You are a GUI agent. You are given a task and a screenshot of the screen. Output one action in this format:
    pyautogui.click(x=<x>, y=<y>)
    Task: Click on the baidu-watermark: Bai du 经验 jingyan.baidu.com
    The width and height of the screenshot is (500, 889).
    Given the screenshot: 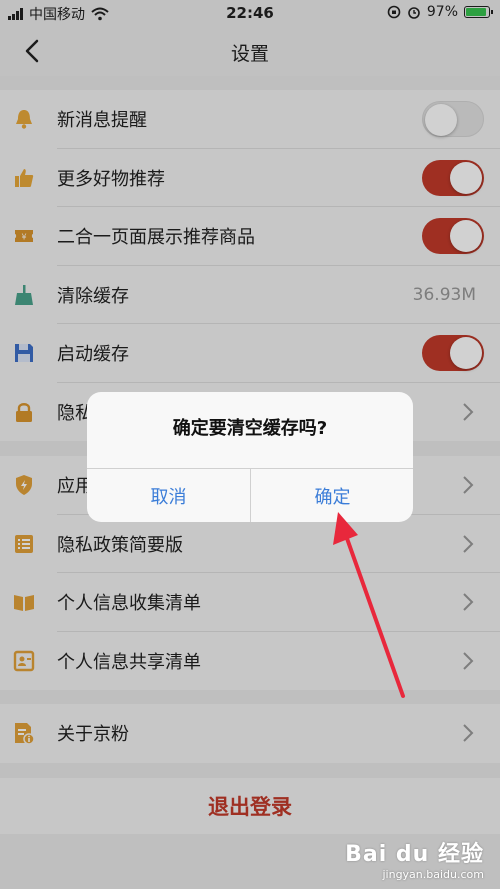 What is the action you would take?
    pyautogui.click(x=414, y=858)
    